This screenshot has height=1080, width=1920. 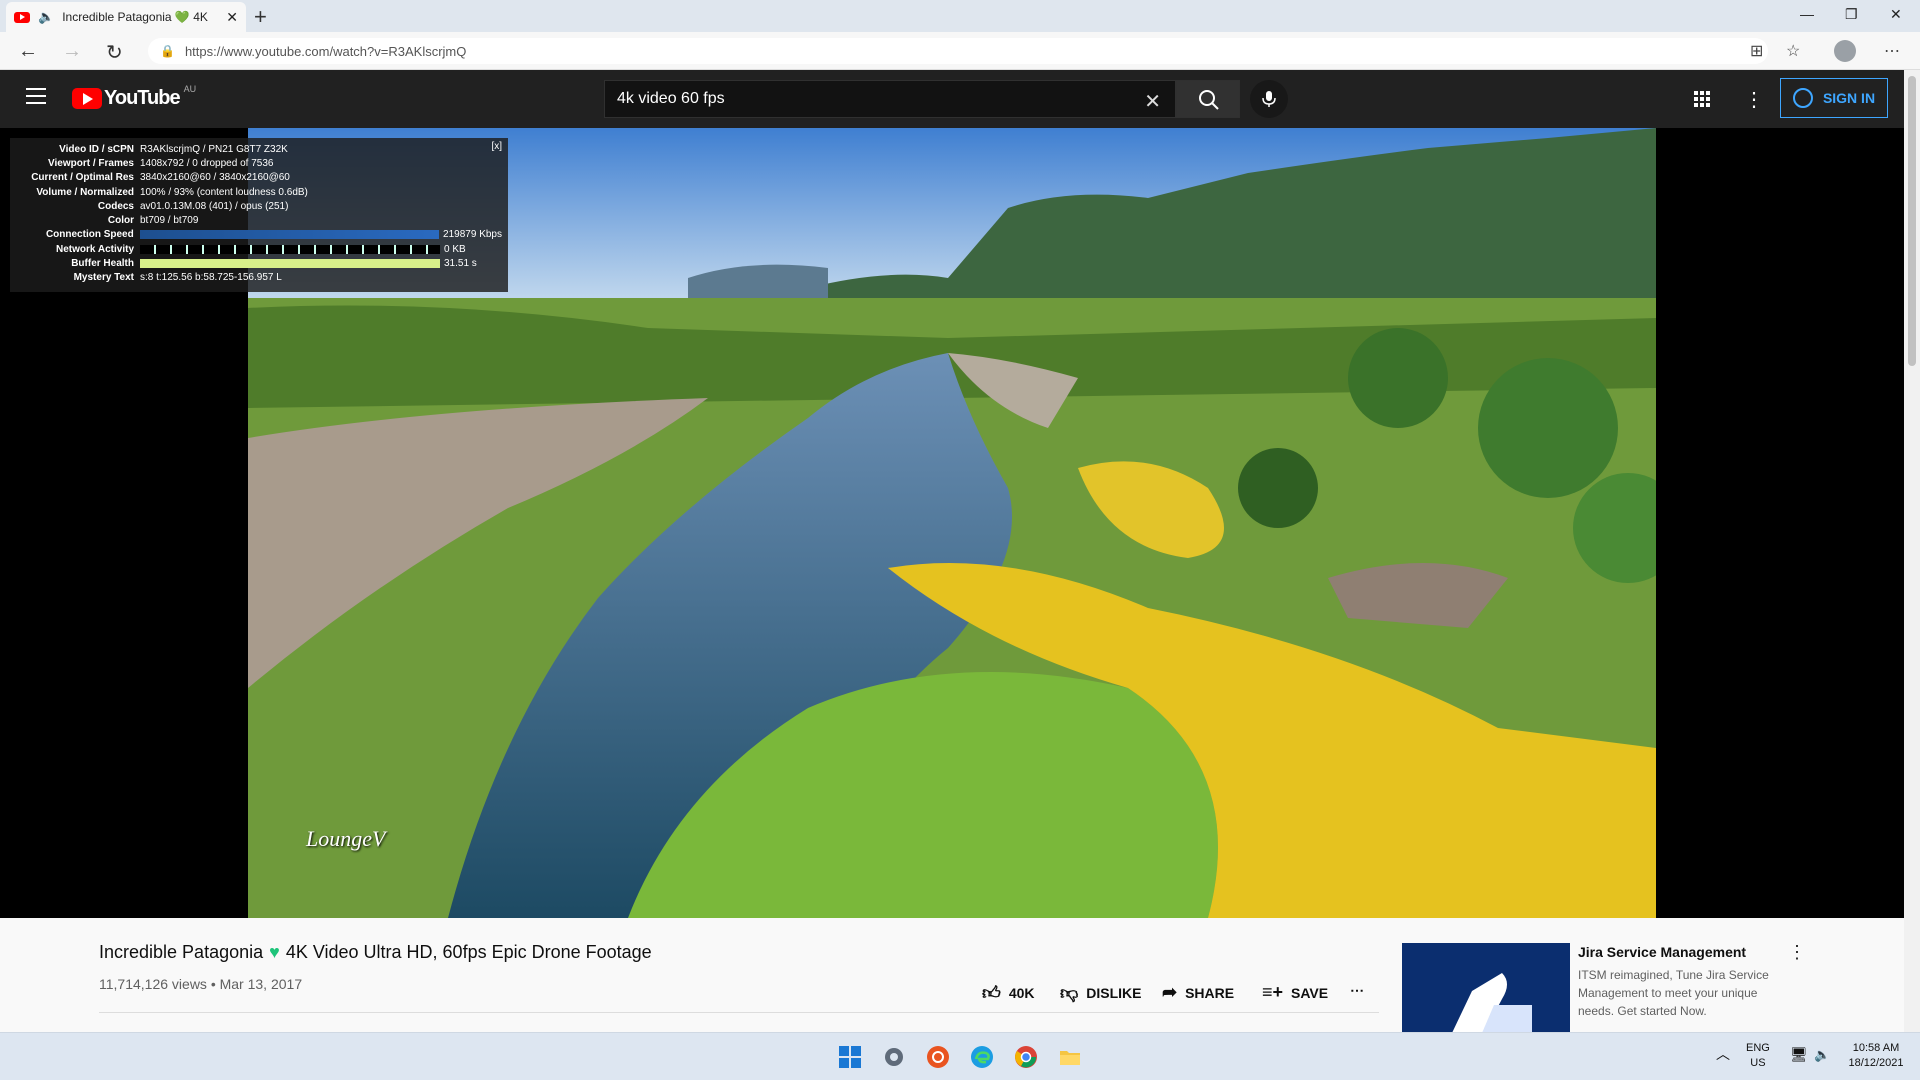 I want to click on save-button: ≡+ SAVE, so click(x=1295, y=992).